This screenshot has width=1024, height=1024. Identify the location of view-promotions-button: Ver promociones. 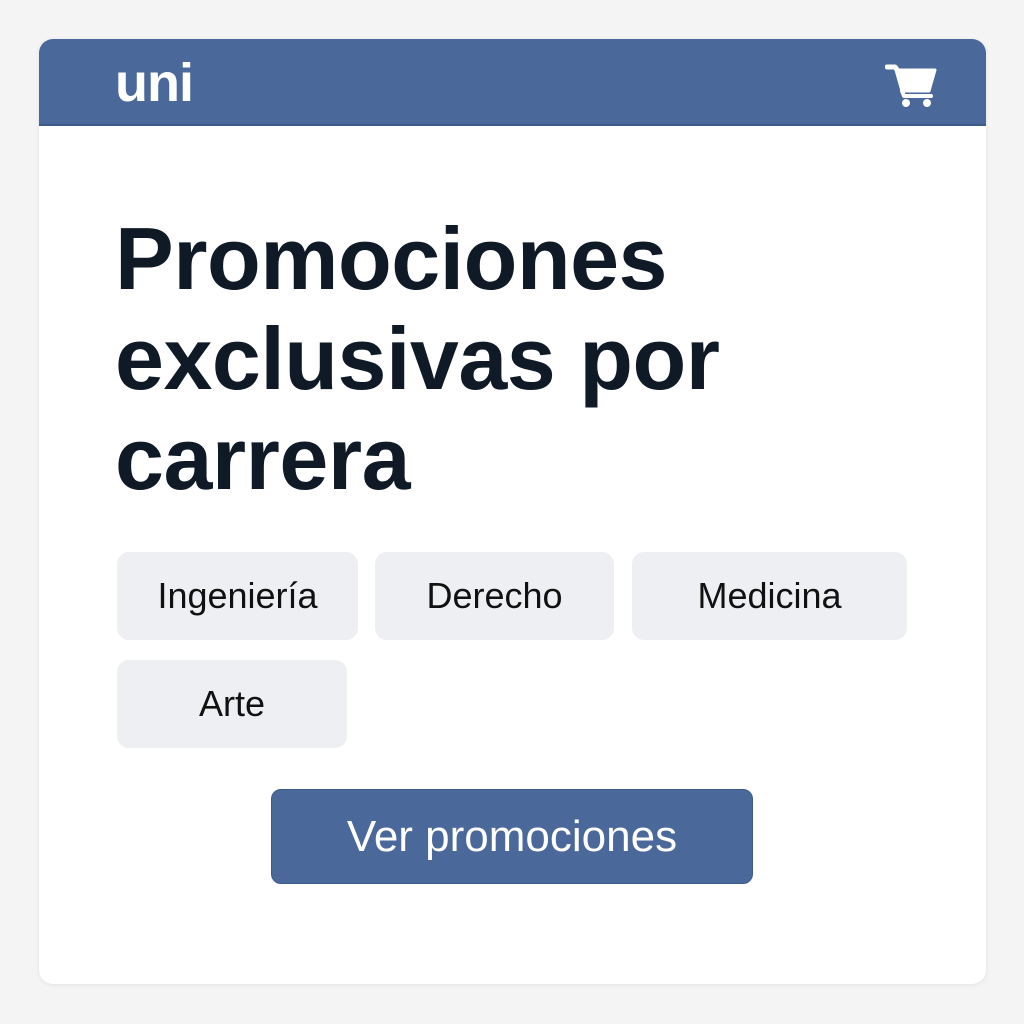
(512, 836).